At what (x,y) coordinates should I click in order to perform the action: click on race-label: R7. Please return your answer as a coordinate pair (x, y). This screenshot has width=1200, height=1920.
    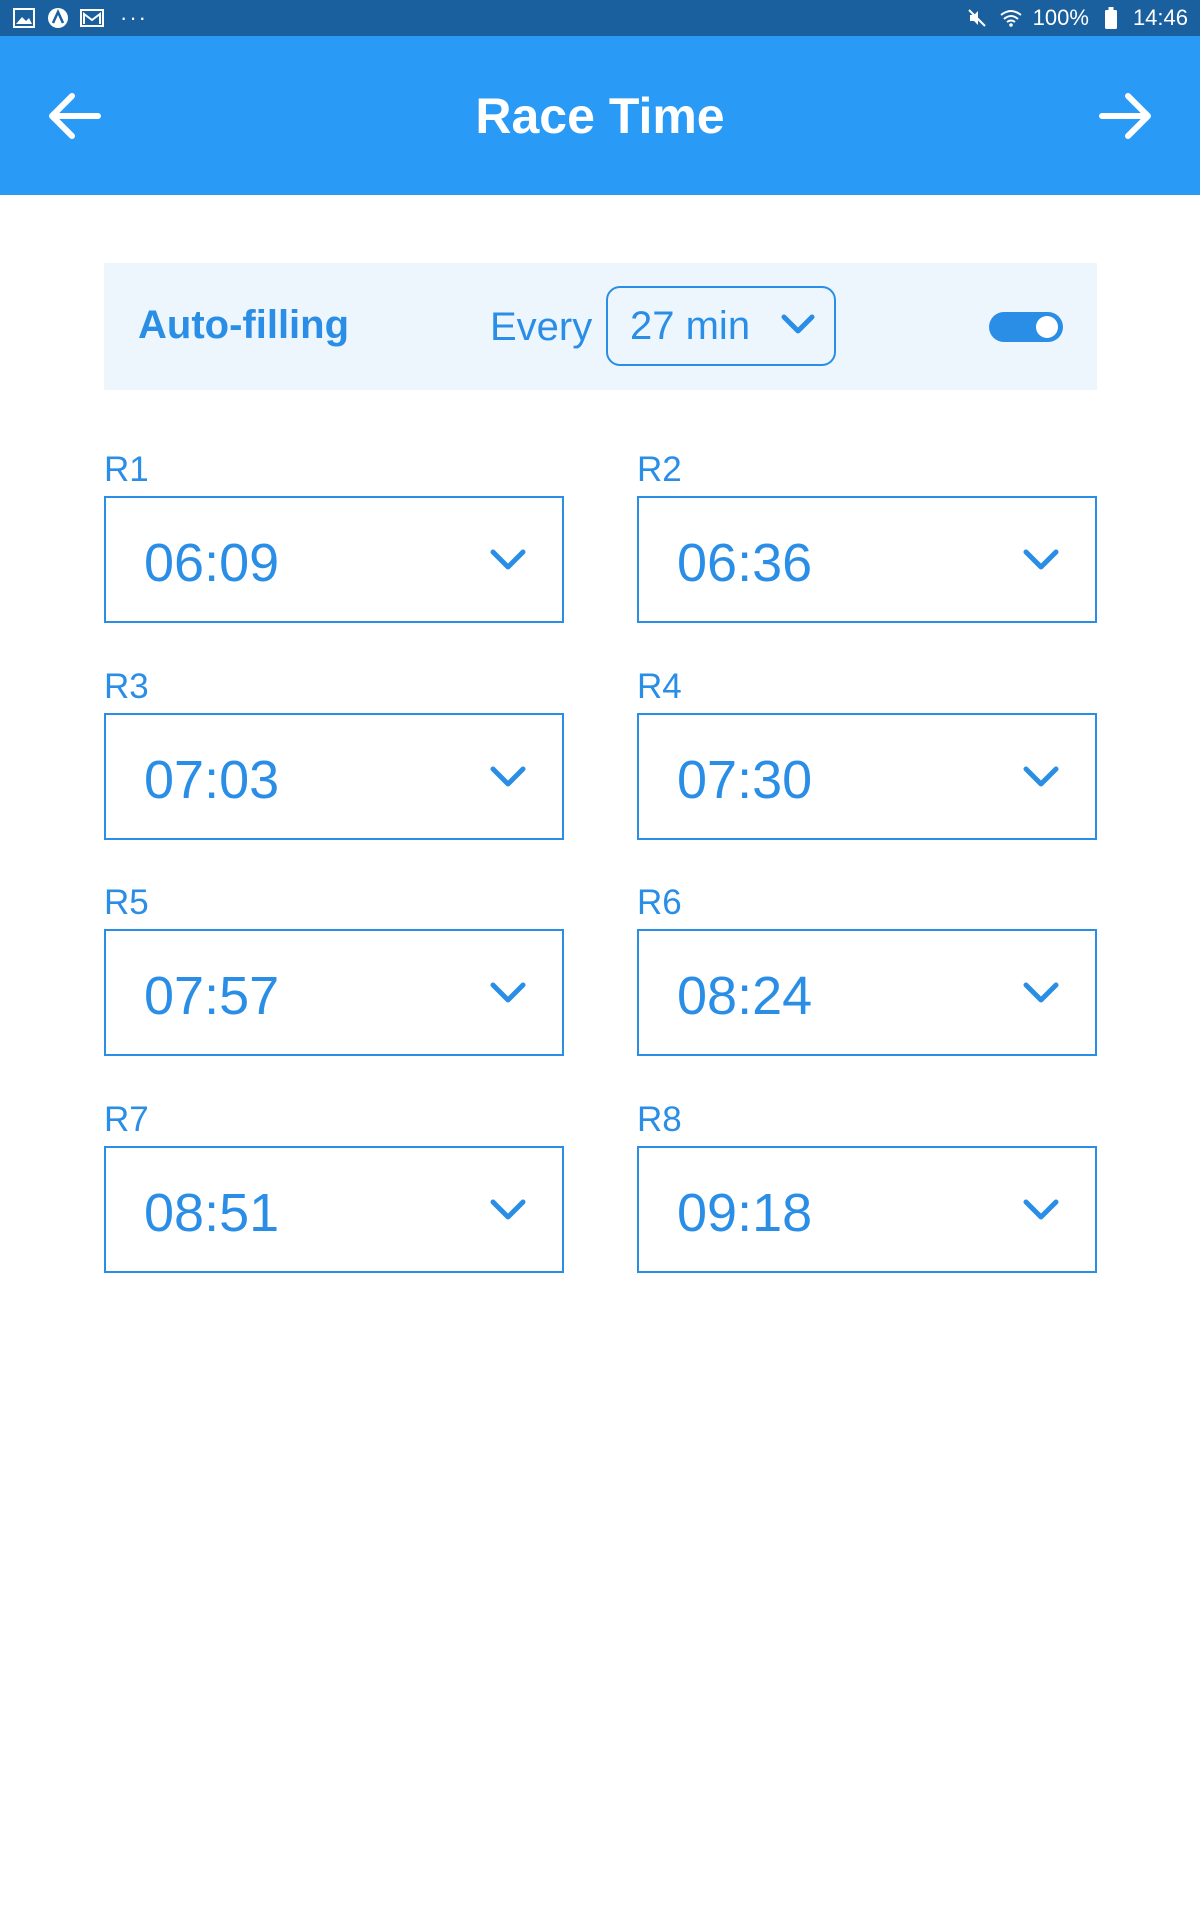
    Looking at the image, I should click on (126, 1119).